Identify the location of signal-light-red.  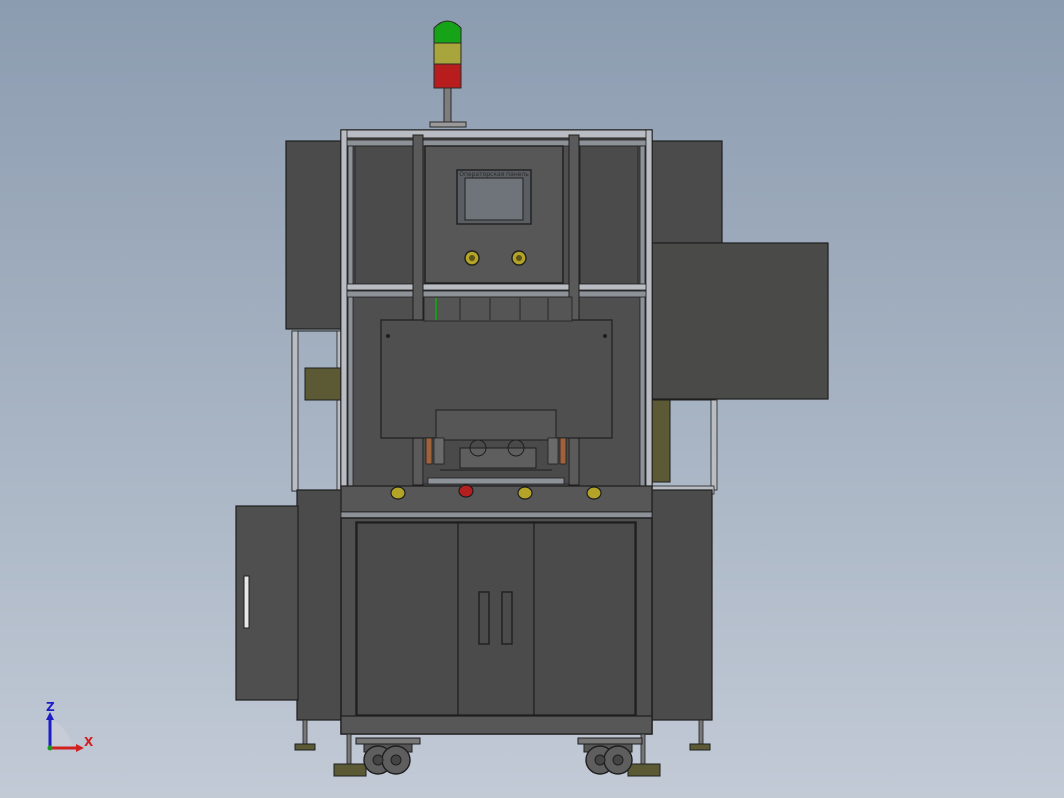
(447, 75).